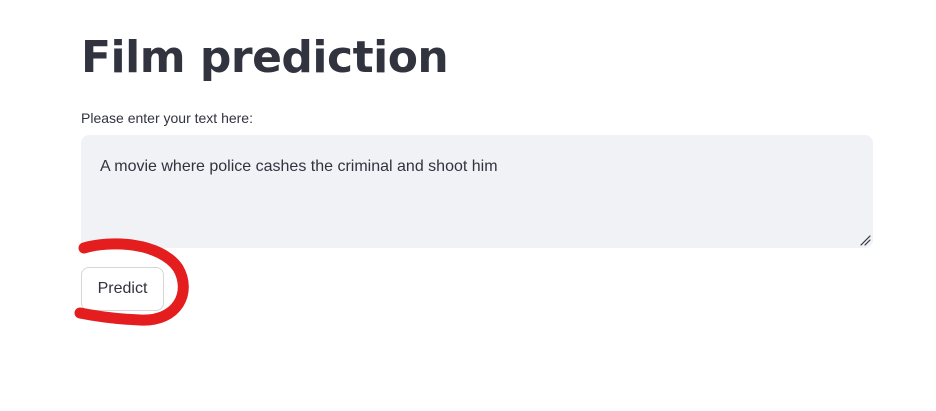 Image resolution: width=936 pixels, height=411 pixels. What do you see at coordinates (167, 118) in the screenshot?
I see `text-input-label: Please enter your text here:` at bounding box center [167, 118].